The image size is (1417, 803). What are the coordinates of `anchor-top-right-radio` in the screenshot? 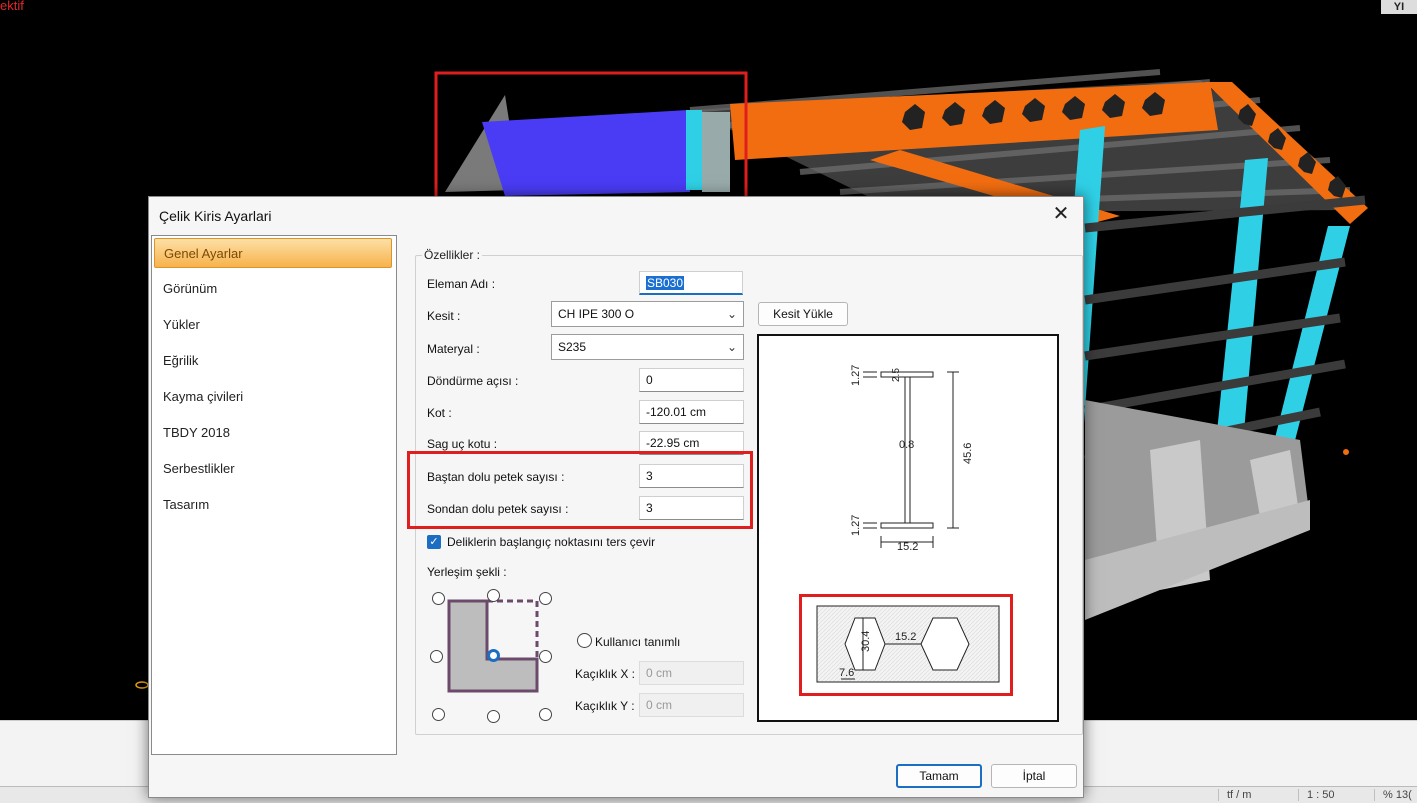 It's located at (545, 598).